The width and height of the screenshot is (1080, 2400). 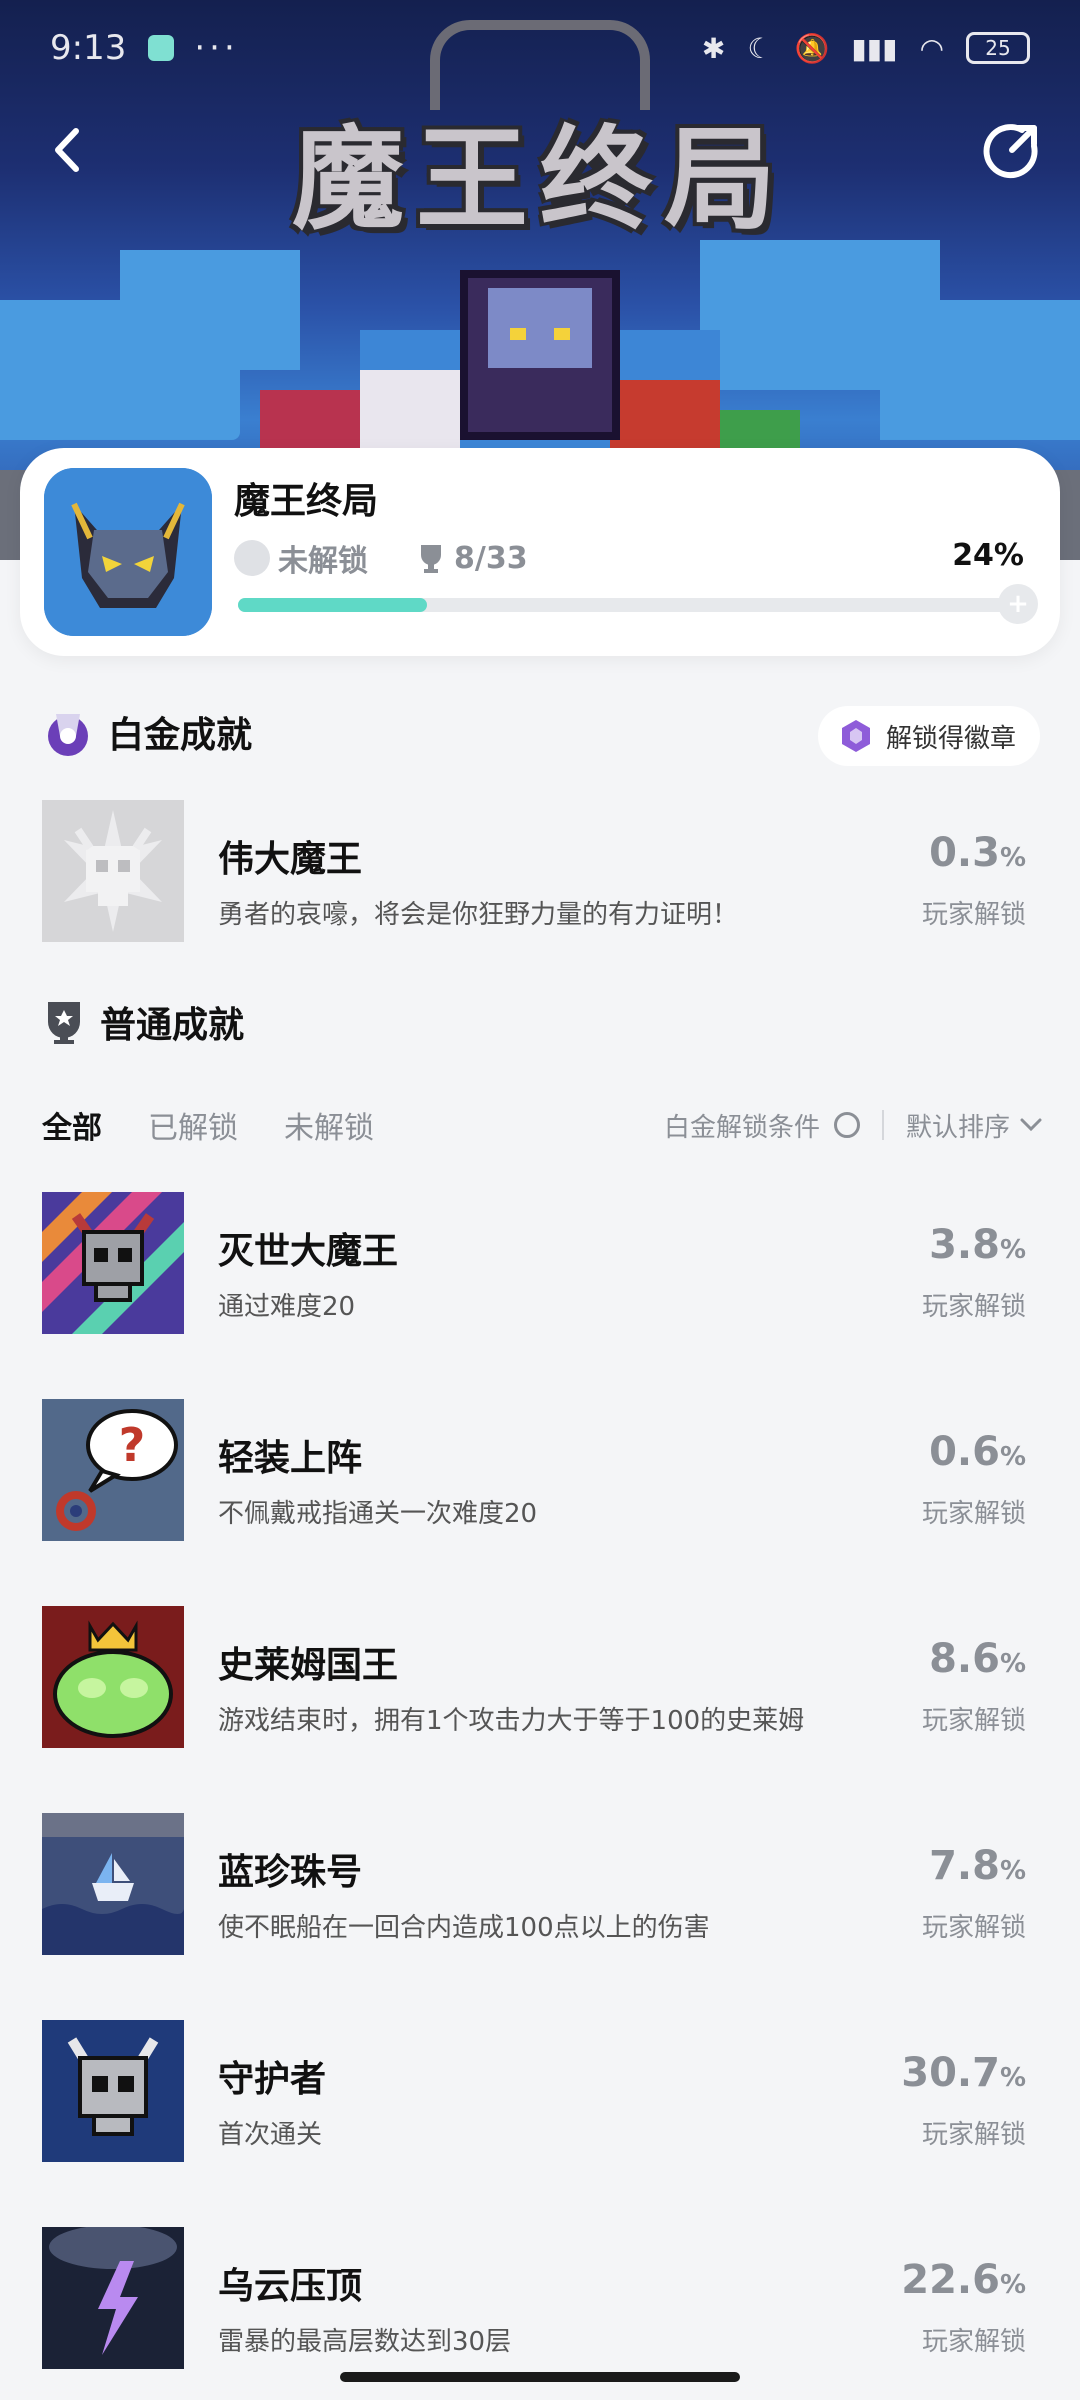 What do you see at coordinates (760, 48) in the screenshot?
I see `moon-icon: ☾` at bounding box center [760, 48].